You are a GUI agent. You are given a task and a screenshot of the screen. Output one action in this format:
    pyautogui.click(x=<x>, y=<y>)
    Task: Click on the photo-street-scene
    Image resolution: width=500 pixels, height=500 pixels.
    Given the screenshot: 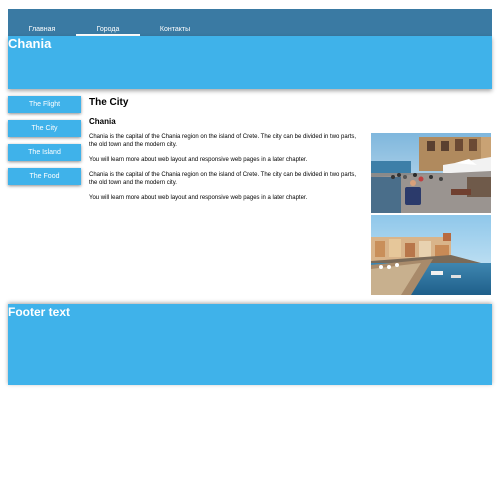 What is the action you would take?
    pyautogui.click(x=431, y=173)
    